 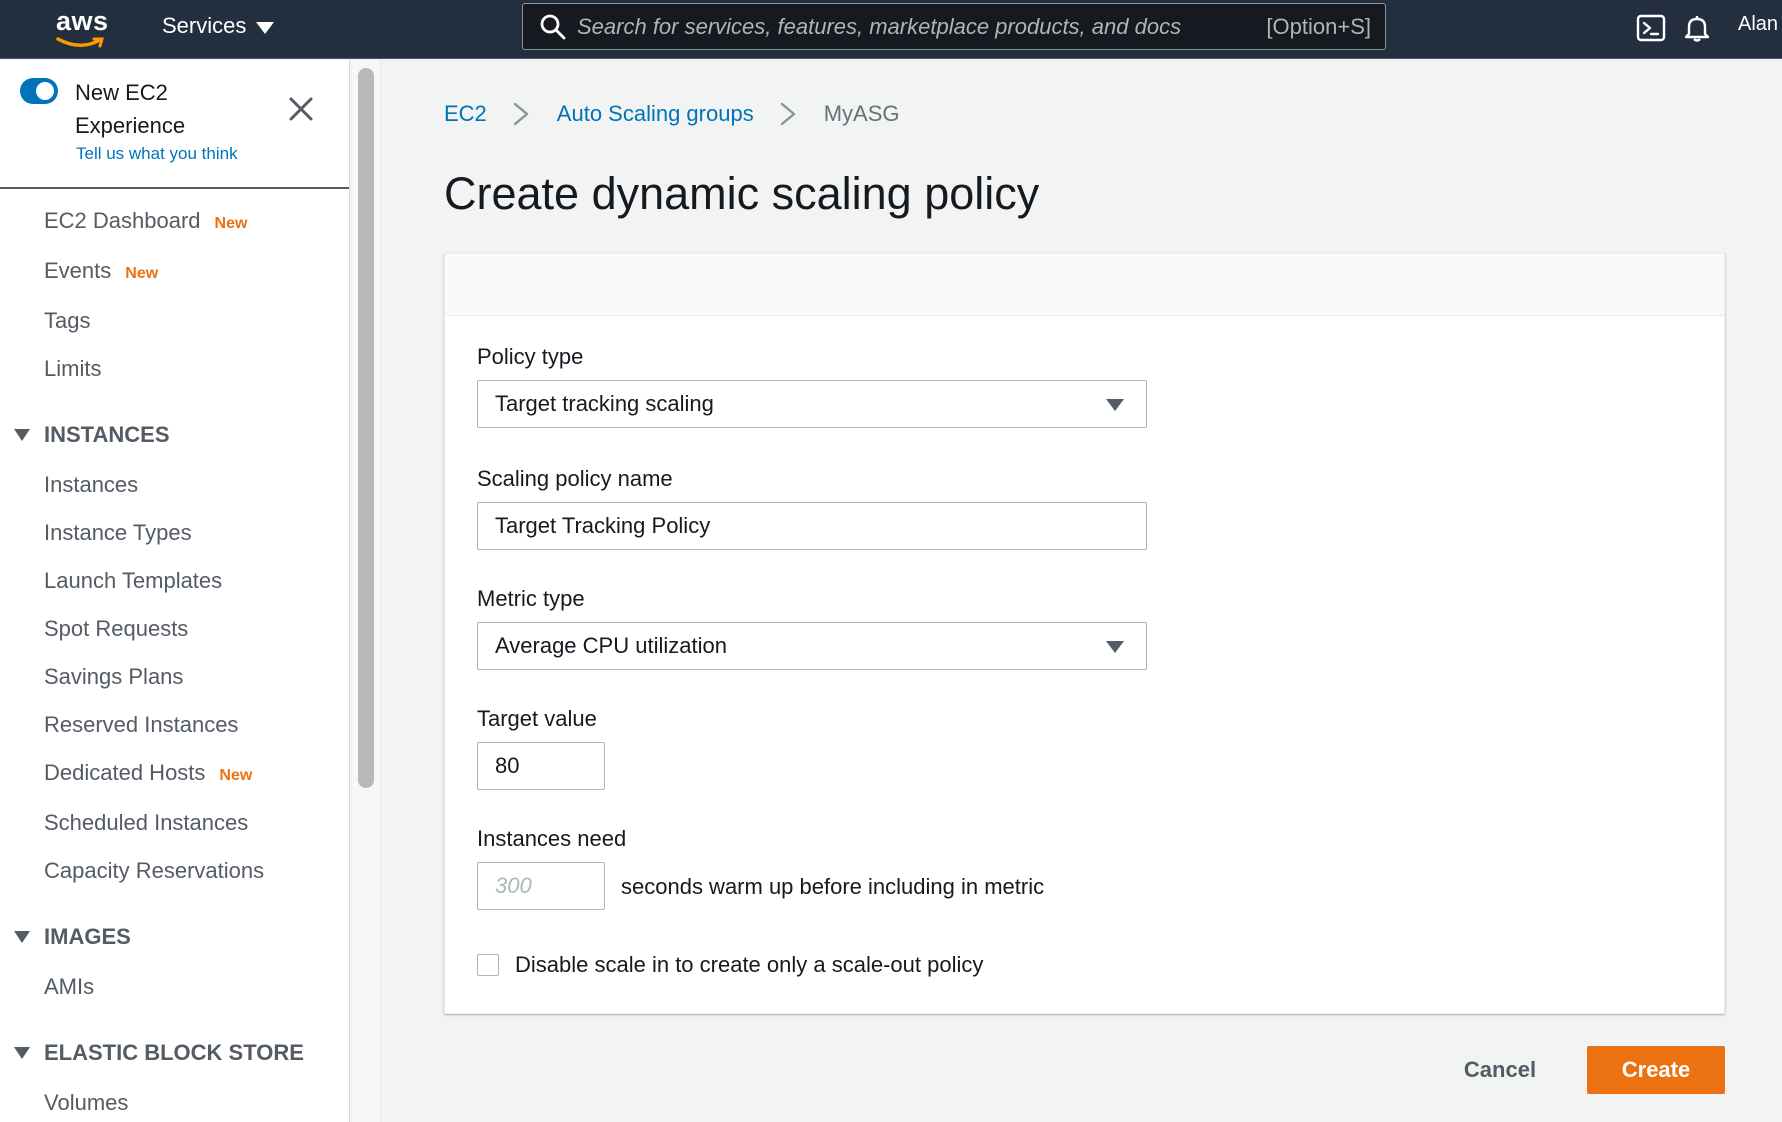 I want to click on feedback-link: Tell us what you think, so click(x=157, y=154).